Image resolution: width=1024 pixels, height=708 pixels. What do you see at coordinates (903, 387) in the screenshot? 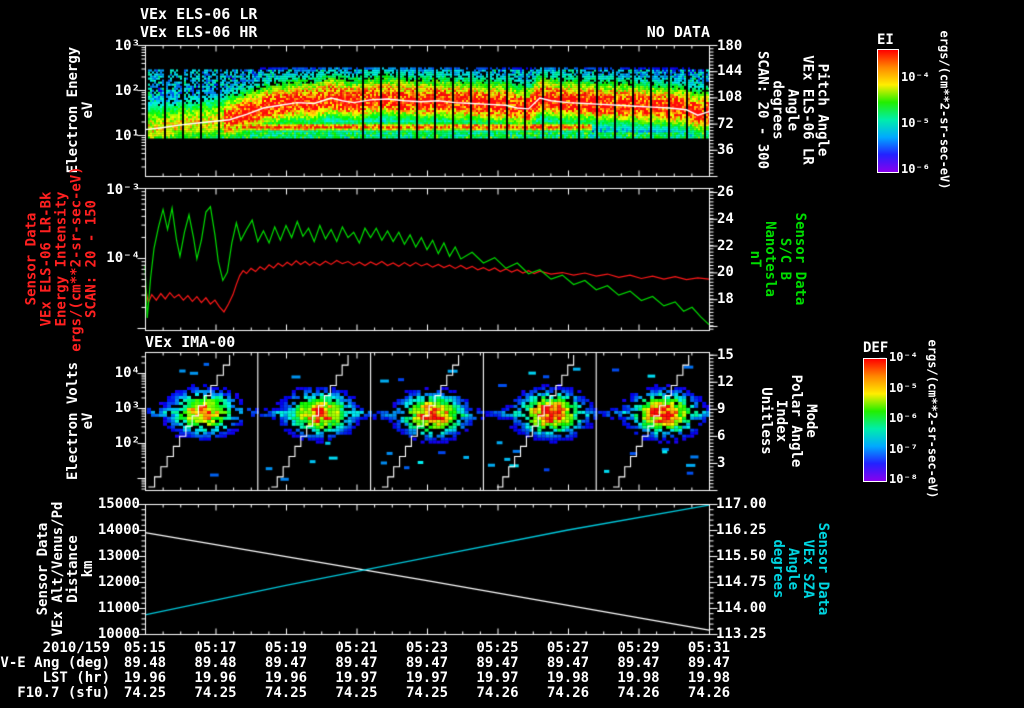
I see `colorbar-def-tick-label: 10⁻⁵` at bounding box center [903, 387].